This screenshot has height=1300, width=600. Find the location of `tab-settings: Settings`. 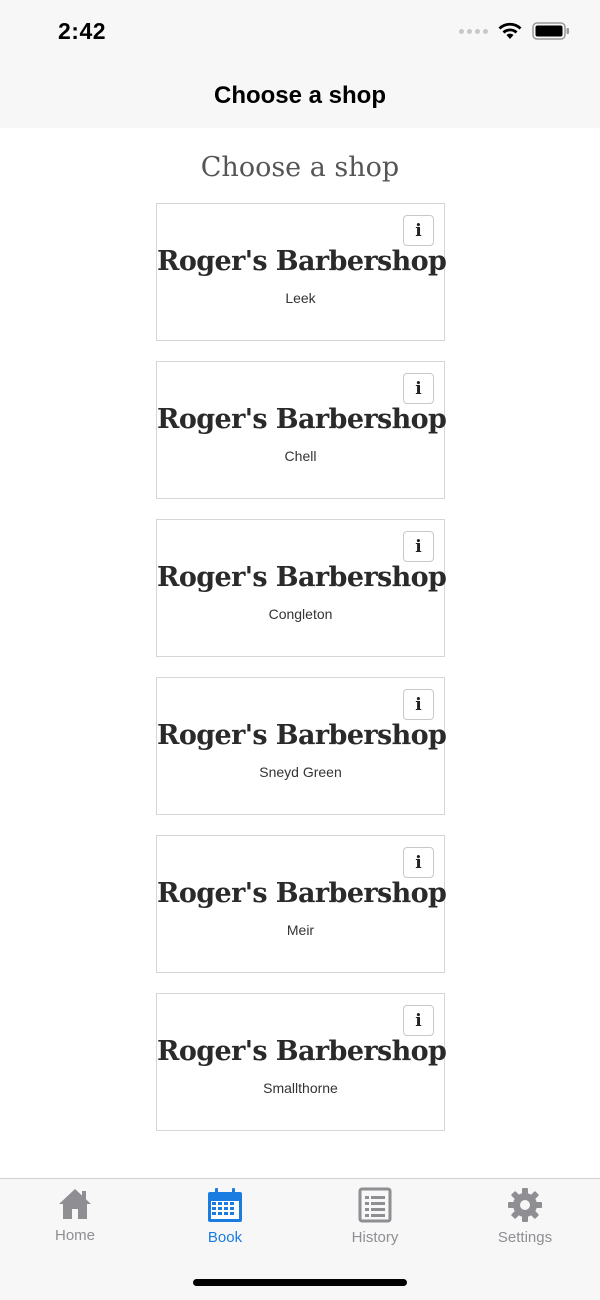

tab-settings: Settings is located at coordinates (525, 1216).